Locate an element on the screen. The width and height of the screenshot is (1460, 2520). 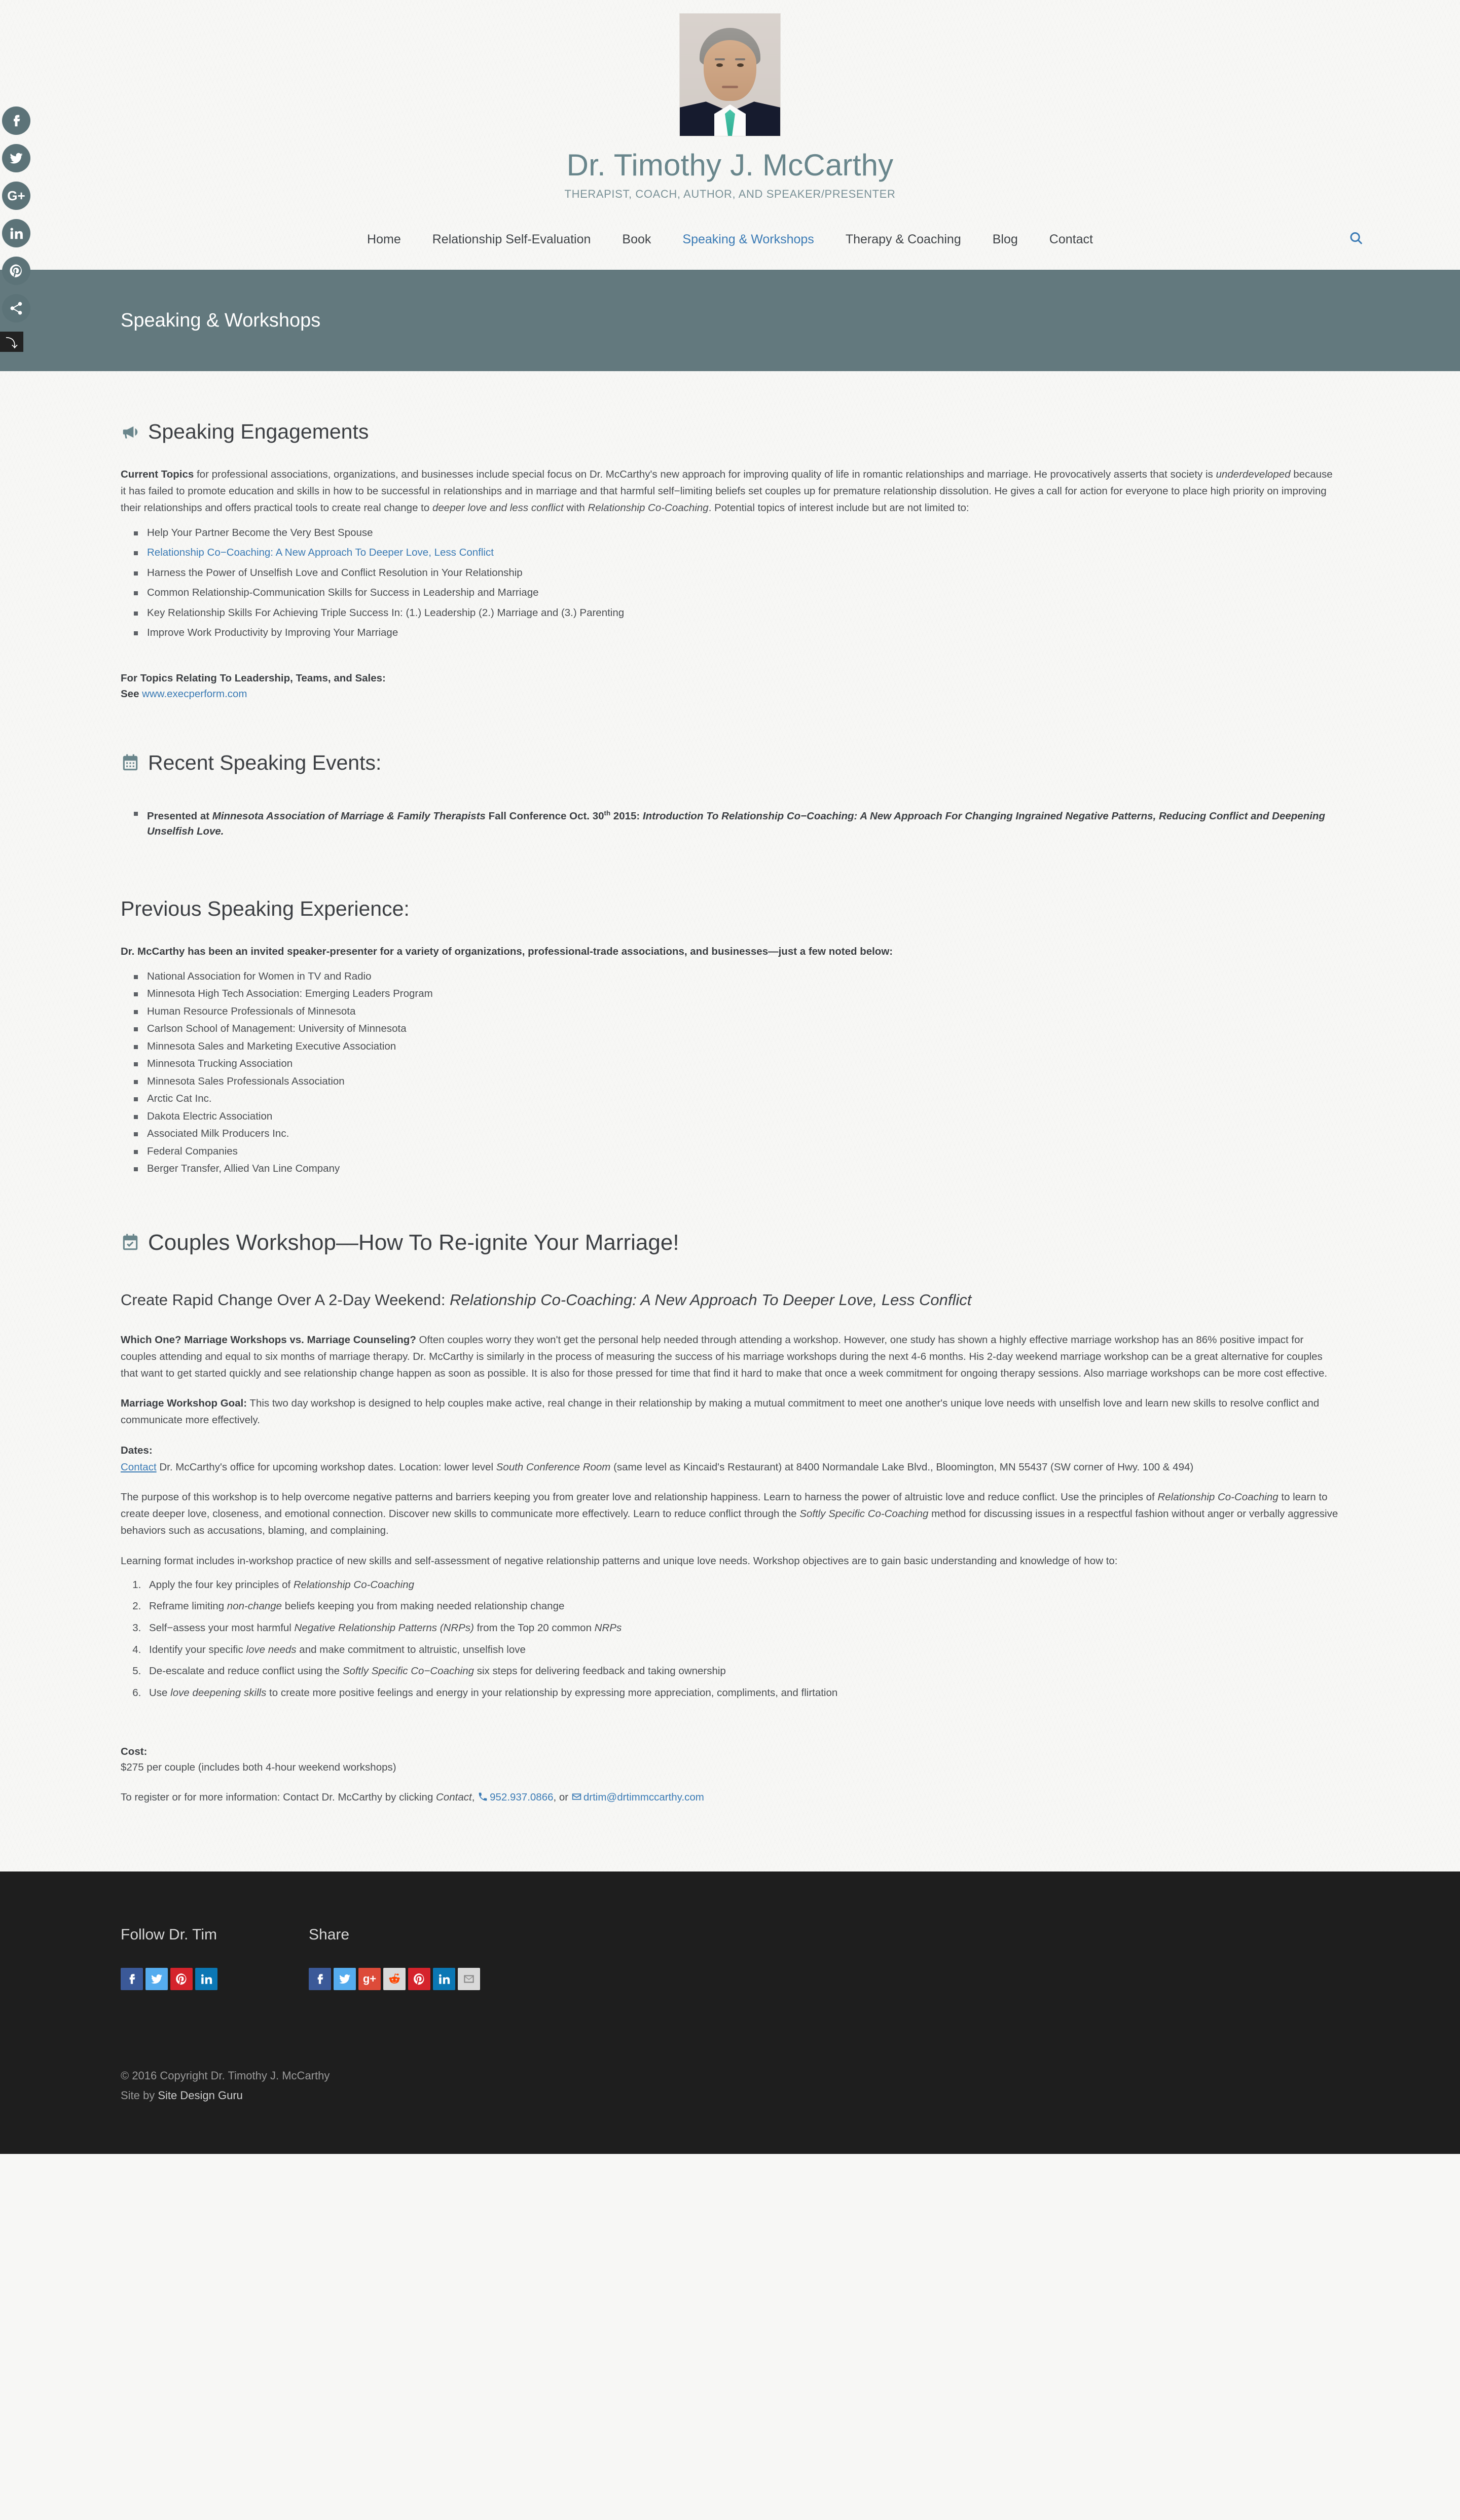
objective-emphasis: non-change is located at coordinates (254, 1606).